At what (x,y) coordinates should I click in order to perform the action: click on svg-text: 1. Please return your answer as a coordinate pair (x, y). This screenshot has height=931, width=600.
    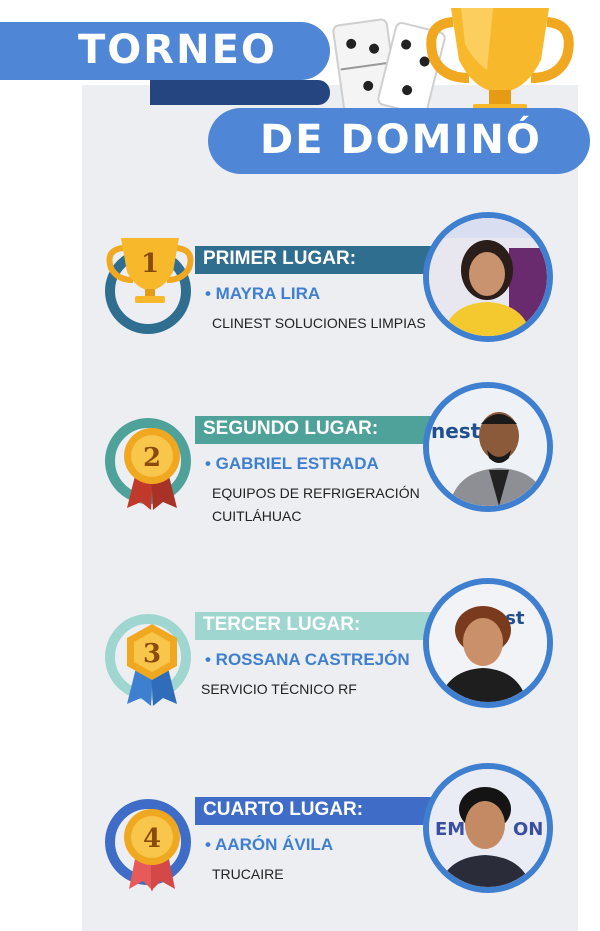
    Looking at the image, I should click on (150, 264).